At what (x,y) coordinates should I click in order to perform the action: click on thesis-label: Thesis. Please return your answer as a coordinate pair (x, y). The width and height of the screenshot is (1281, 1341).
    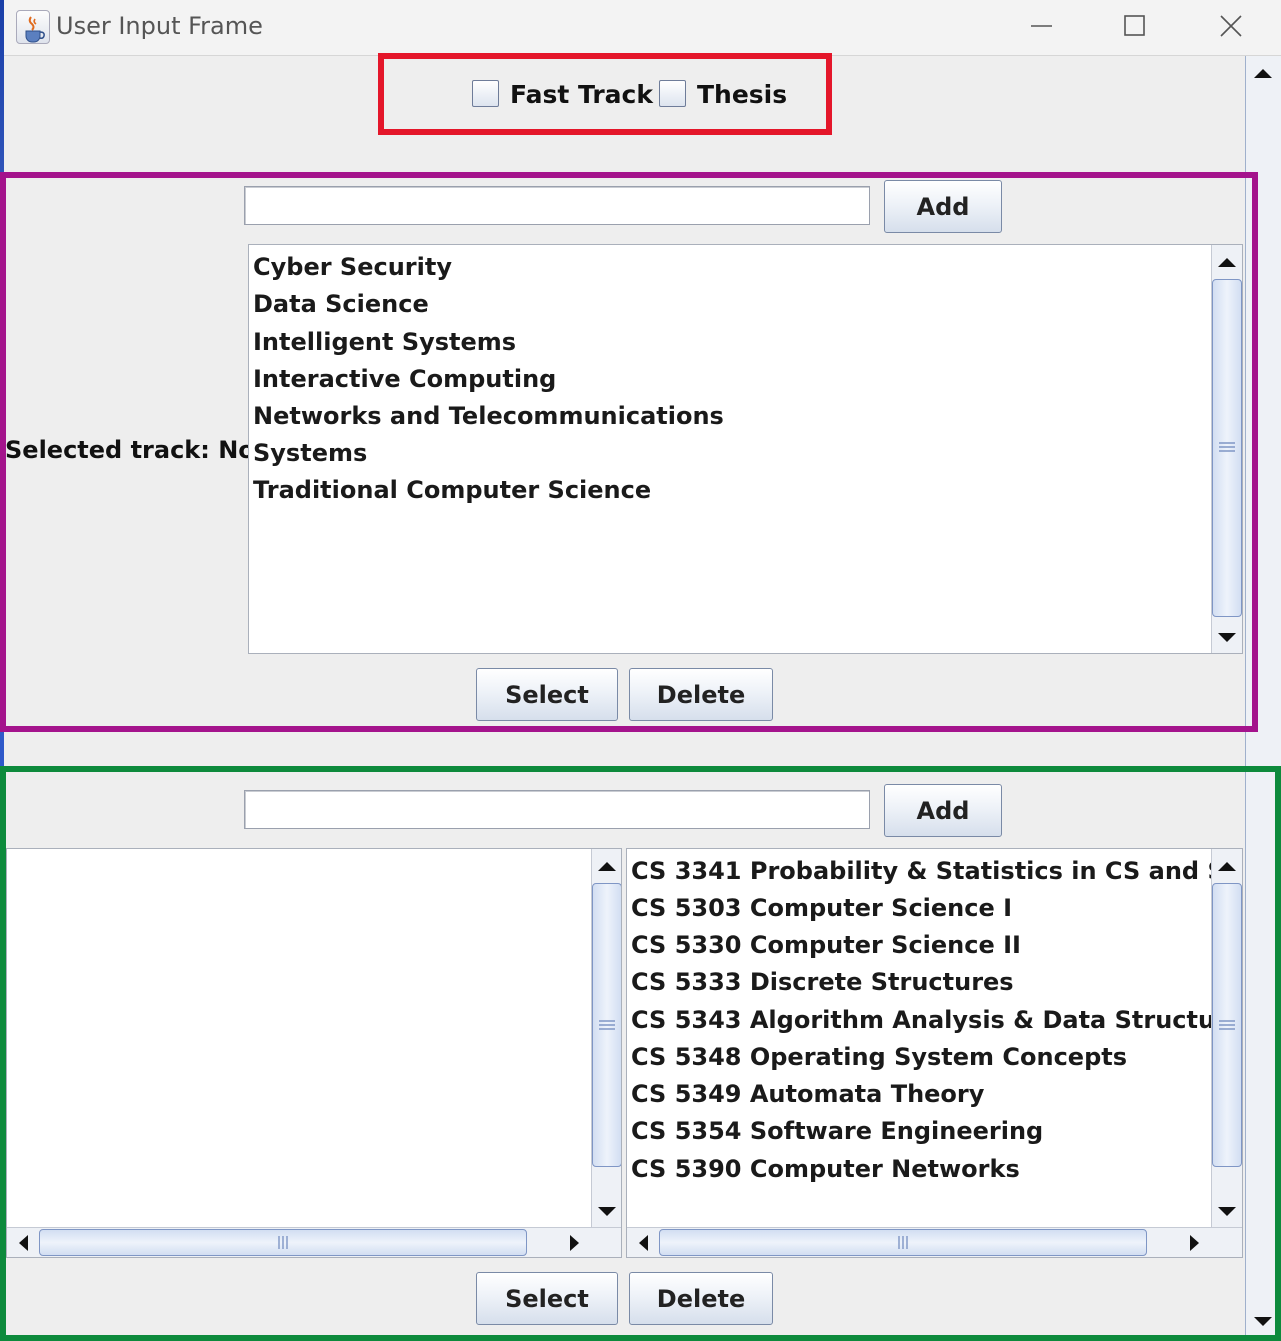
    Looking at the image, I should click on (742, 94).